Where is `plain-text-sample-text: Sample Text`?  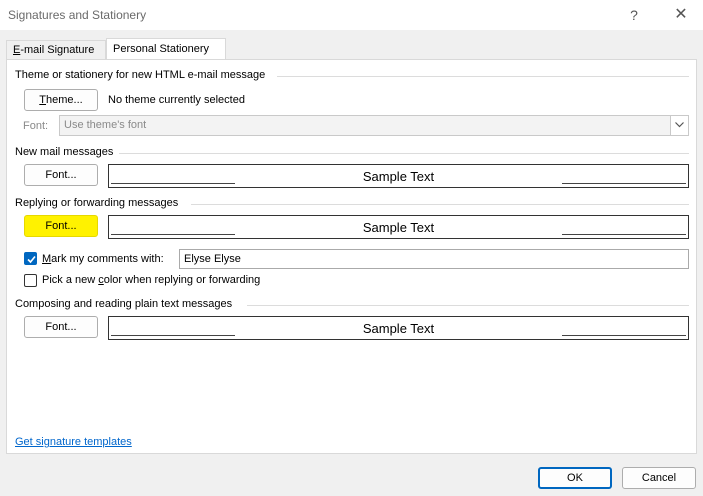
plain-text-sample-text: Sample Text is located at coordinates (398, 328).